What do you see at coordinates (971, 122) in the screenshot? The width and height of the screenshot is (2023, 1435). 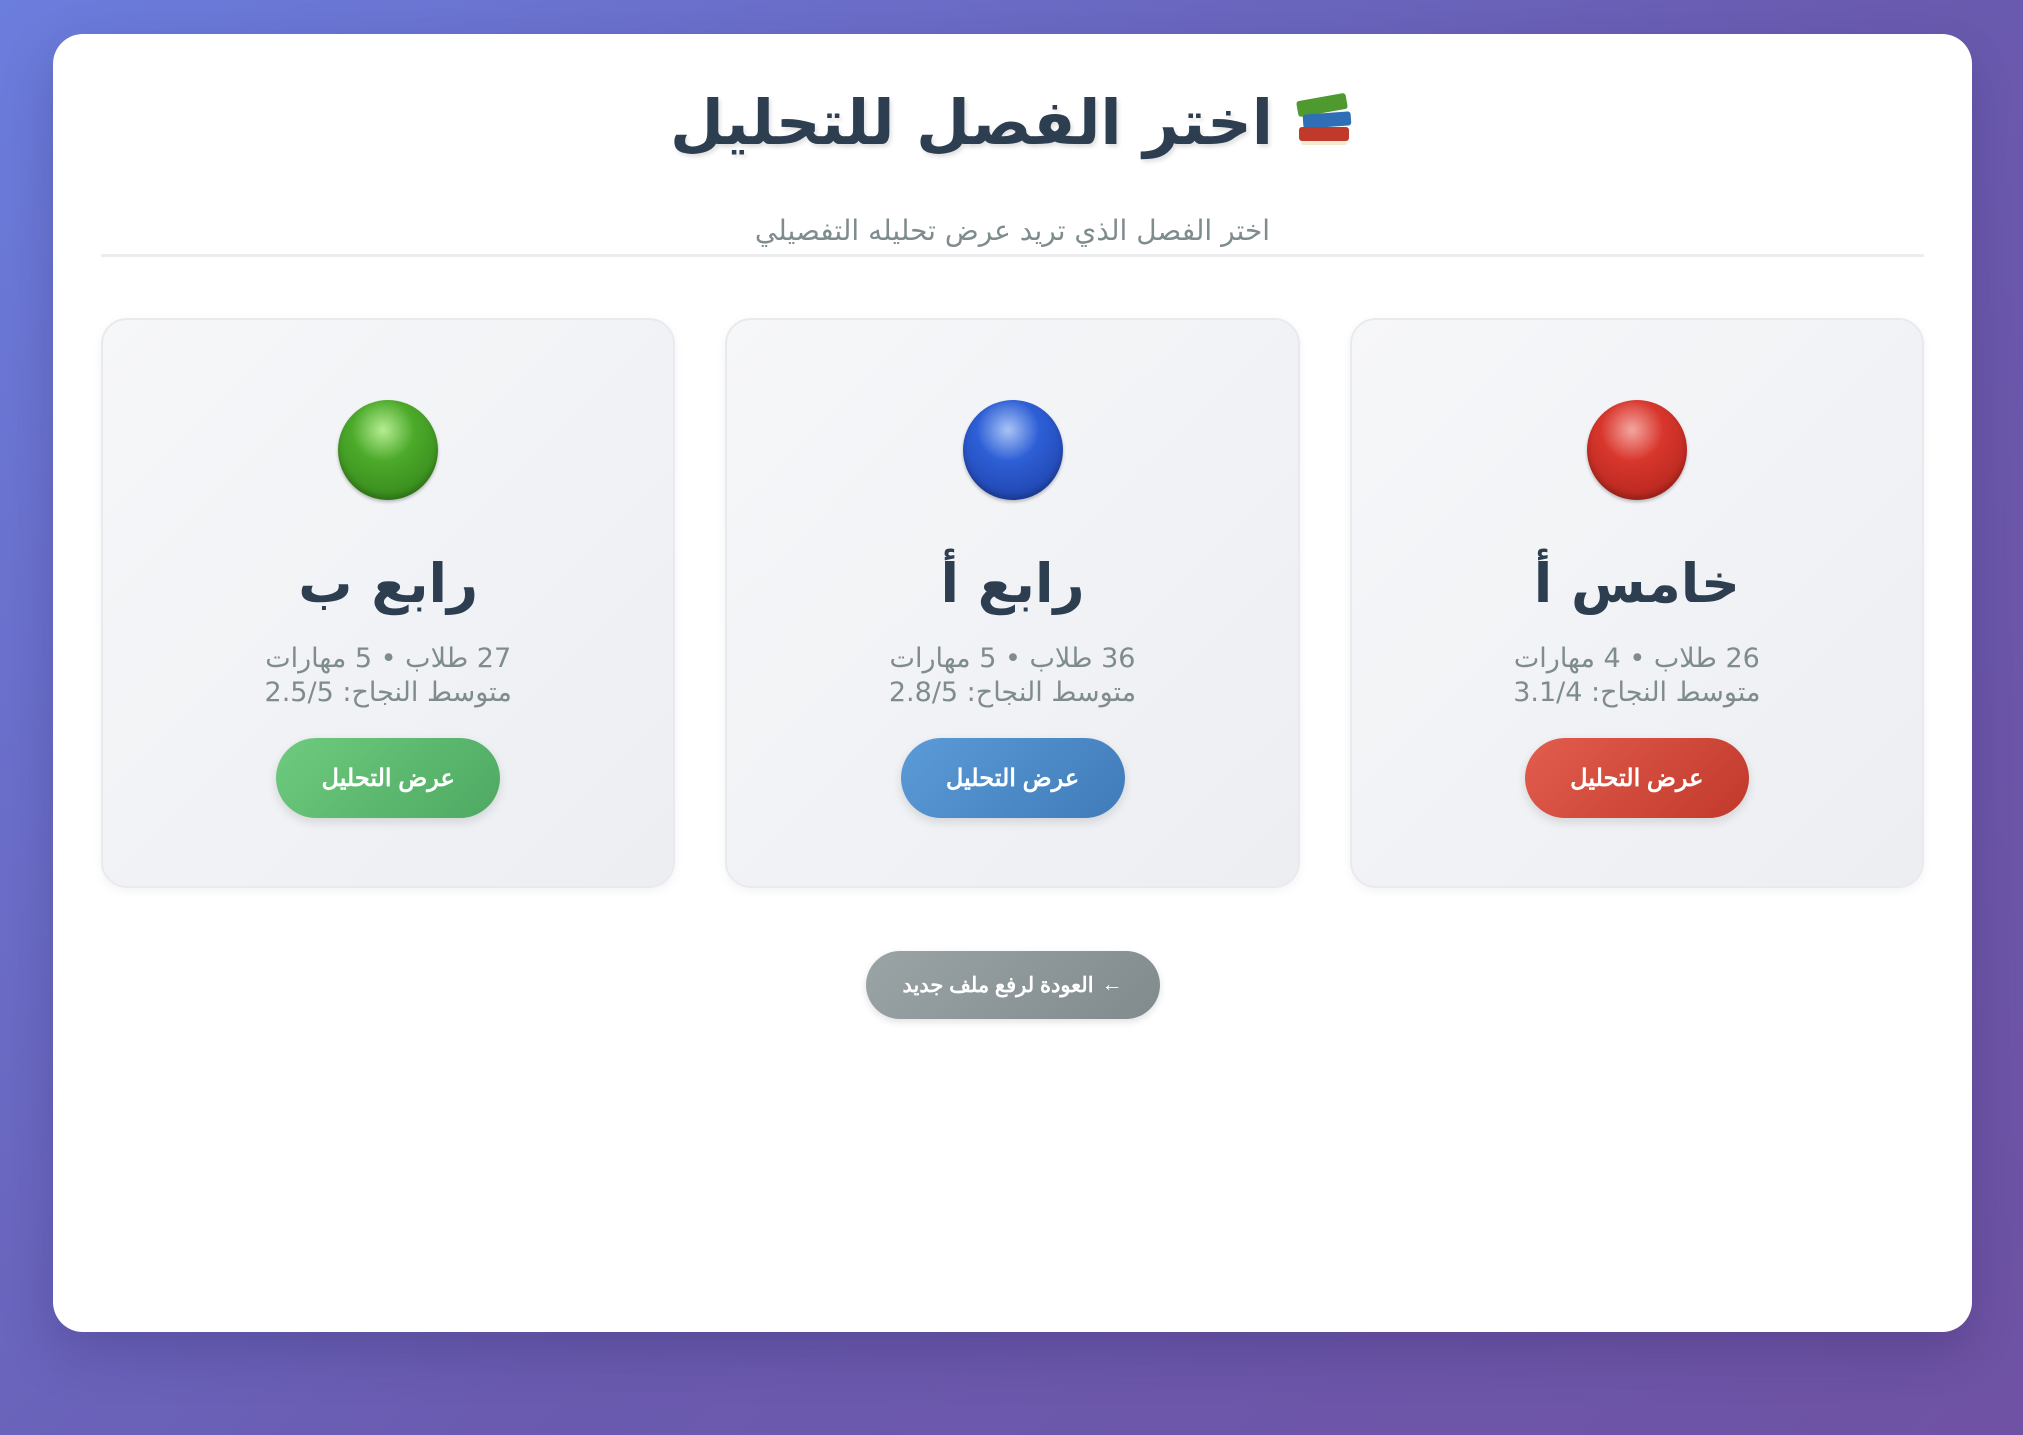 I see `page-title: اختر الفصل للتحليل` at bounding box center [971, 122].